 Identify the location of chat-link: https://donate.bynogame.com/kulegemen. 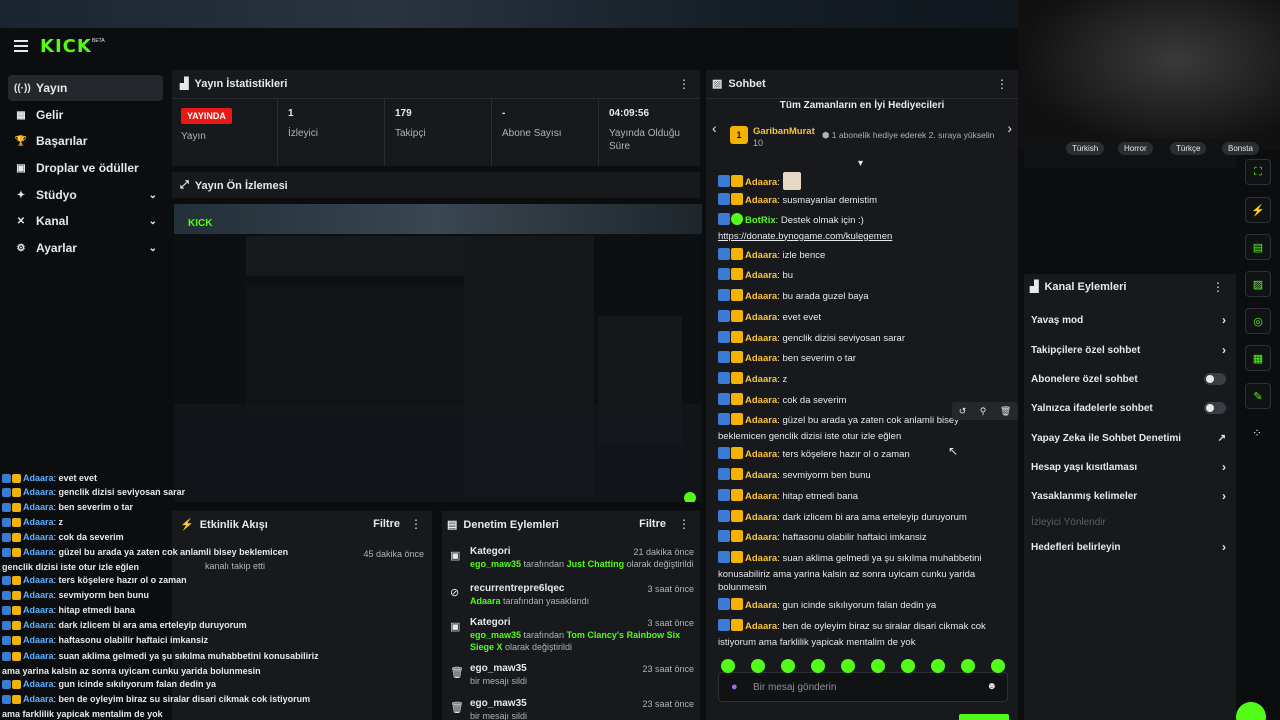
(805, 236).